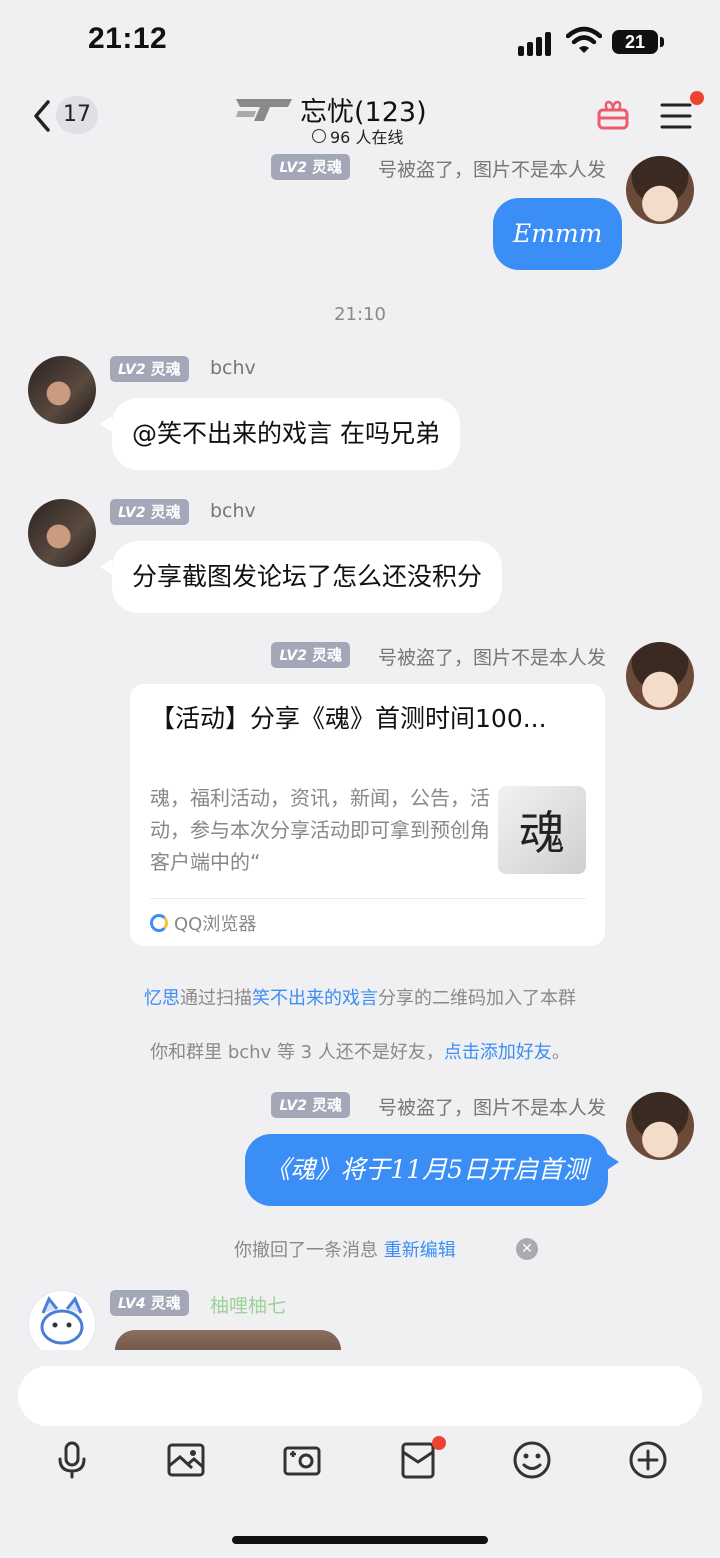 Image resolution: width=720 pixels, height=1558 pixels. I want to click on sender-name: 柚哩柚七, so click(248, 1306).